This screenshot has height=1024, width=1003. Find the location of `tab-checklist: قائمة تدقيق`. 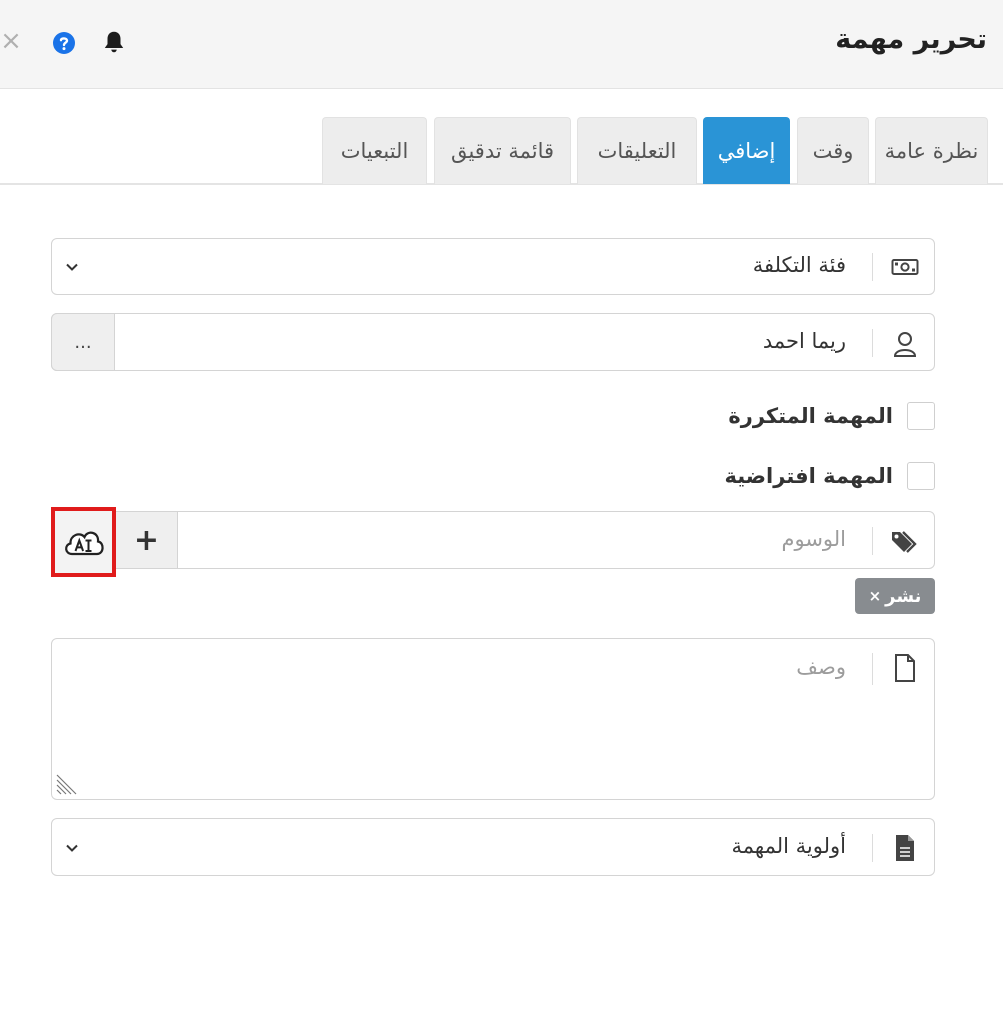

tab-checklist: قائمة تدقيق is located at coordinates (502, 150).